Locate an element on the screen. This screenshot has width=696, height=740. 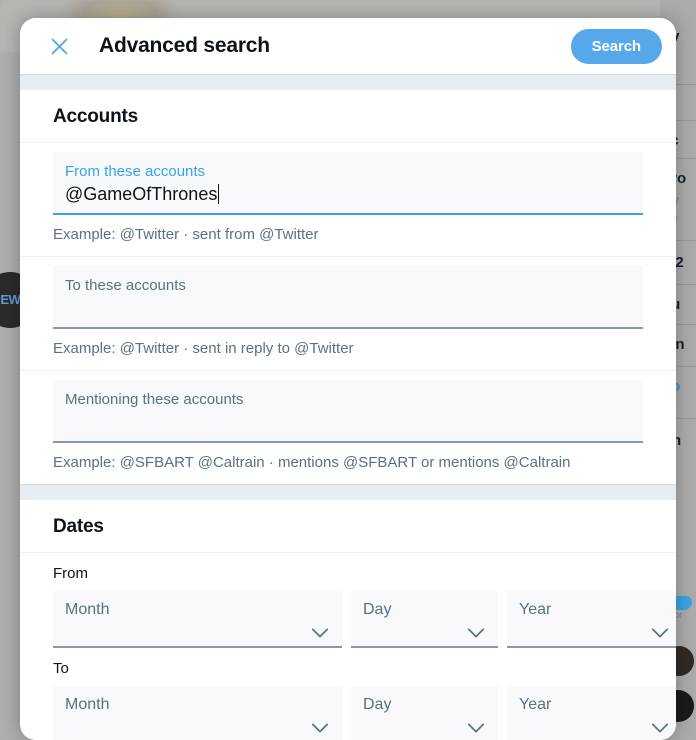
hint-row-from-accounts: Example: @Twitter · sent from @Twitter is located at coordinates (348, 236).